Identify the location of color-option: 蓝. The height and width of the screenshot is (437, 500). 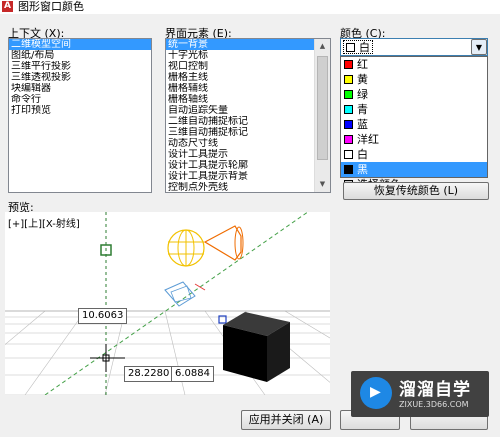
(414, 124).